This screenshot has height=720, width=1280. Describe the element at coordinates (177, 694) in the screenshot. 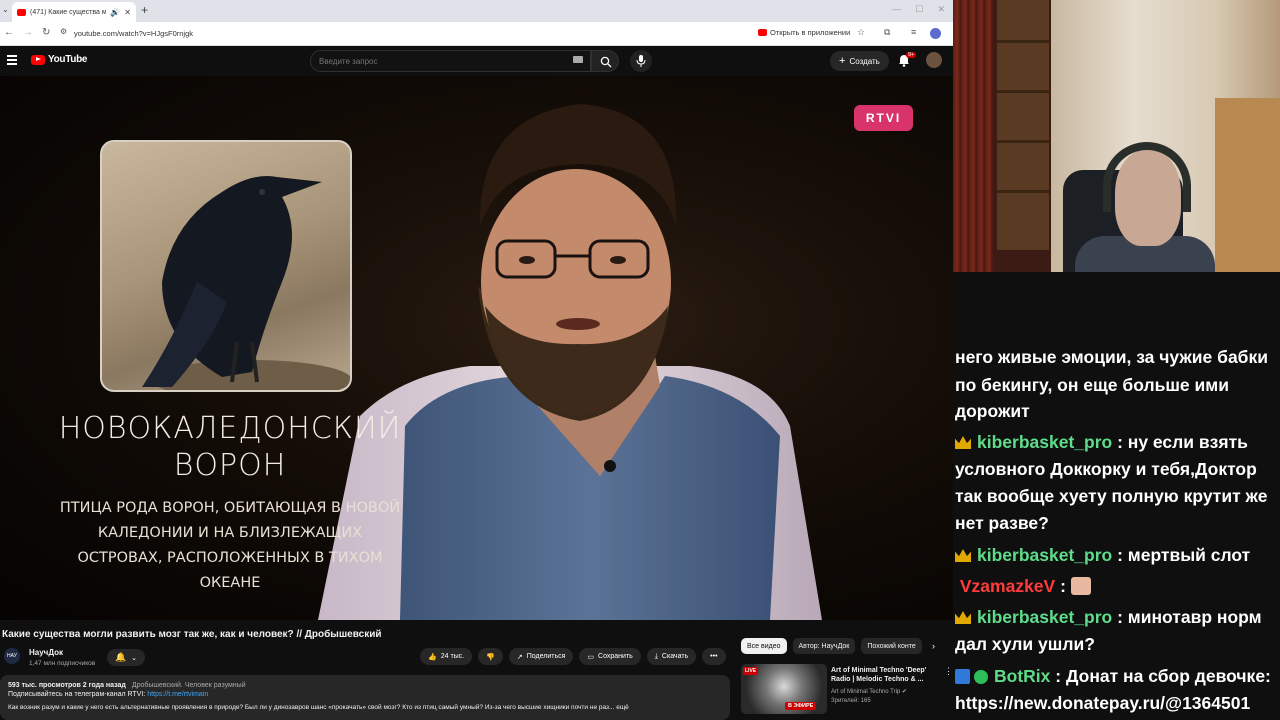

I see `telegram-link: https://t.me/rtvimain` at that location.